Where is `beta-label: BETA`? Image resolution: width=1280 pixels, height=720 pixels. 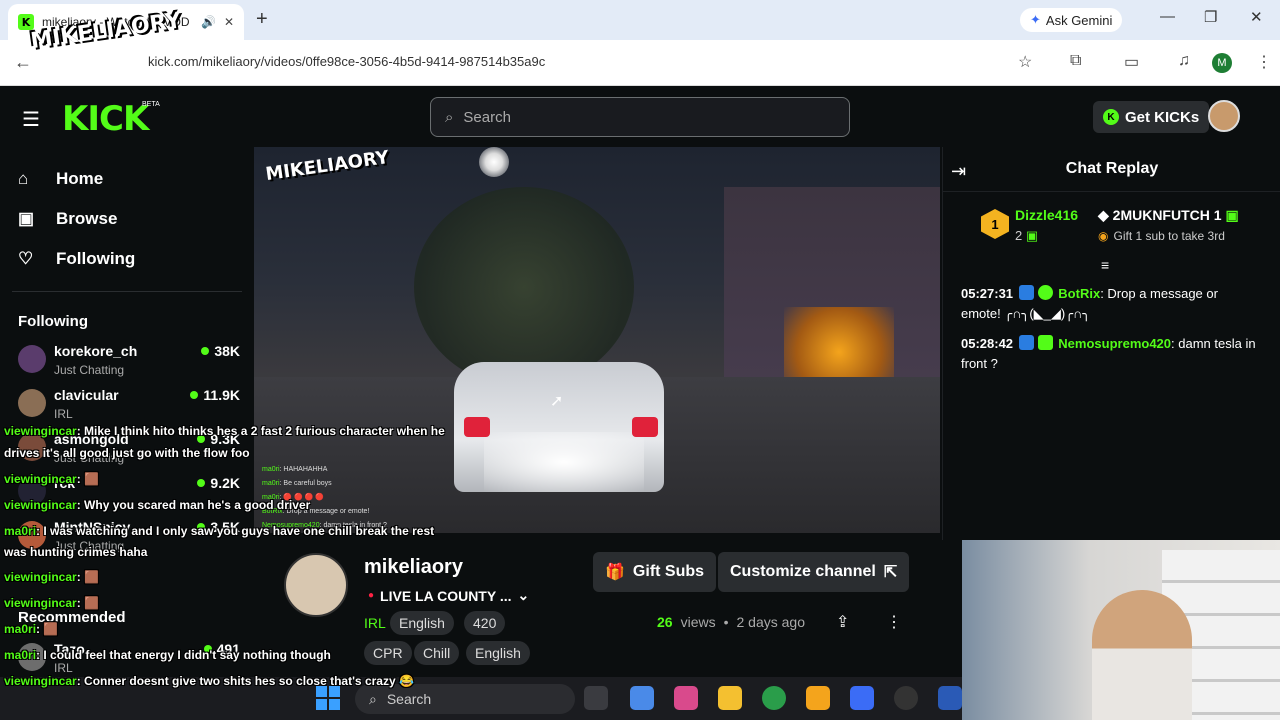 beta-label: BETA is located at coordinates (151, 104).